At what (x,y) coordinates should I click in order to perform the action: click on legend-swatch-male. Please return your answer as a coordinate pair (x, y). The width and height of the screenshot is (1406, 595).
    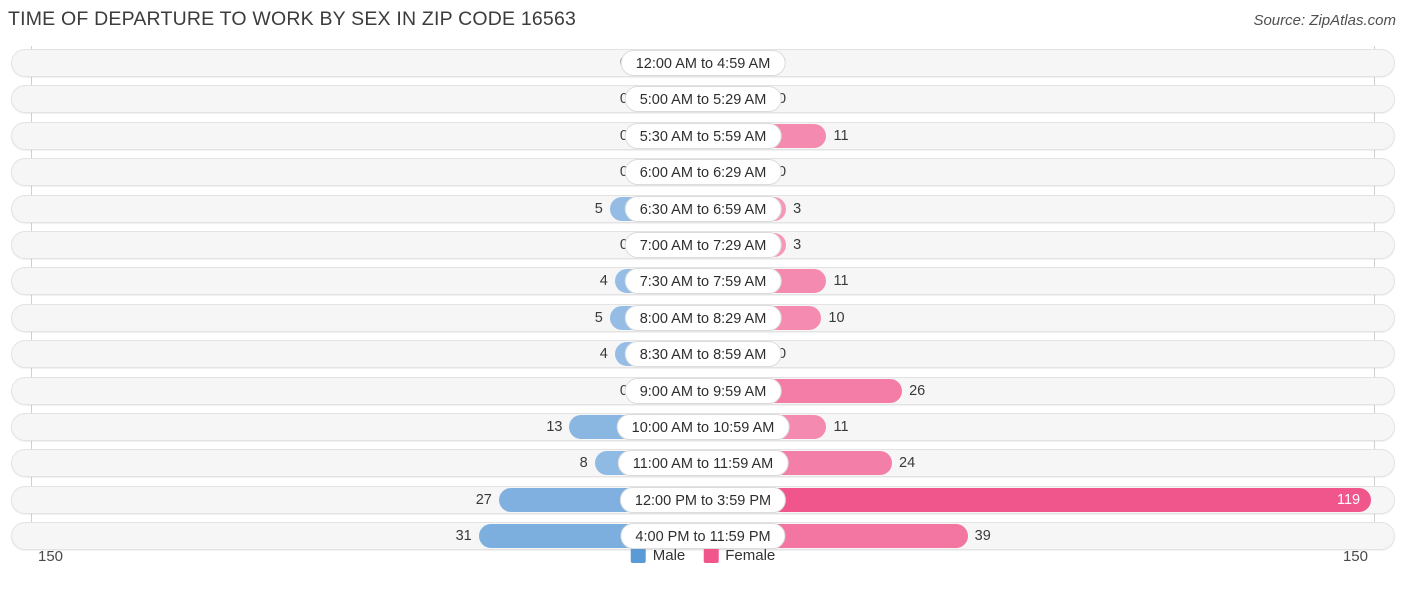
    Looking at the image, I should click on (638, 555).